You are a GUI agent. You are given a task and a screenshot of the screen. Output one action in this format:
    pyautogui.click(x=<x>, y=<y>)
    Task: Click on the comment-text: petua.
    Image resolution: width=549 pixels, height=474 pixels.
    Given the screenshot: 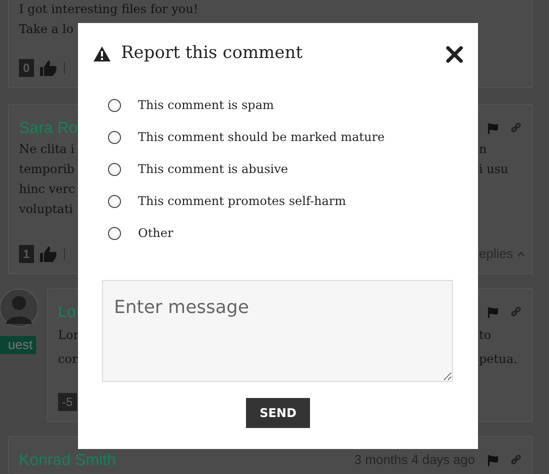 What is the action you would take?
    pyautogui.click(x=498, y=359)
    